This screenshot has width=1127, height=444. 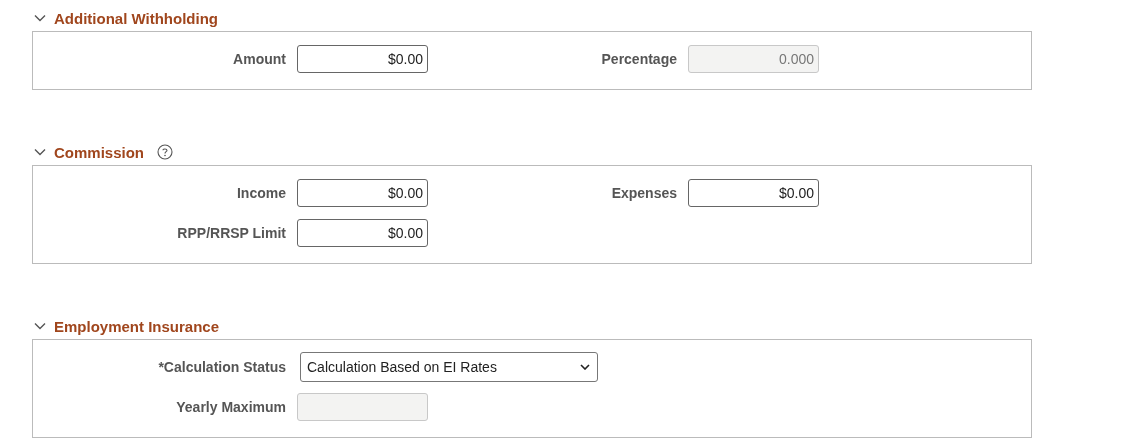 I want to click on field-label: RPP/RRSP Limit, so click(x=231, y=233).